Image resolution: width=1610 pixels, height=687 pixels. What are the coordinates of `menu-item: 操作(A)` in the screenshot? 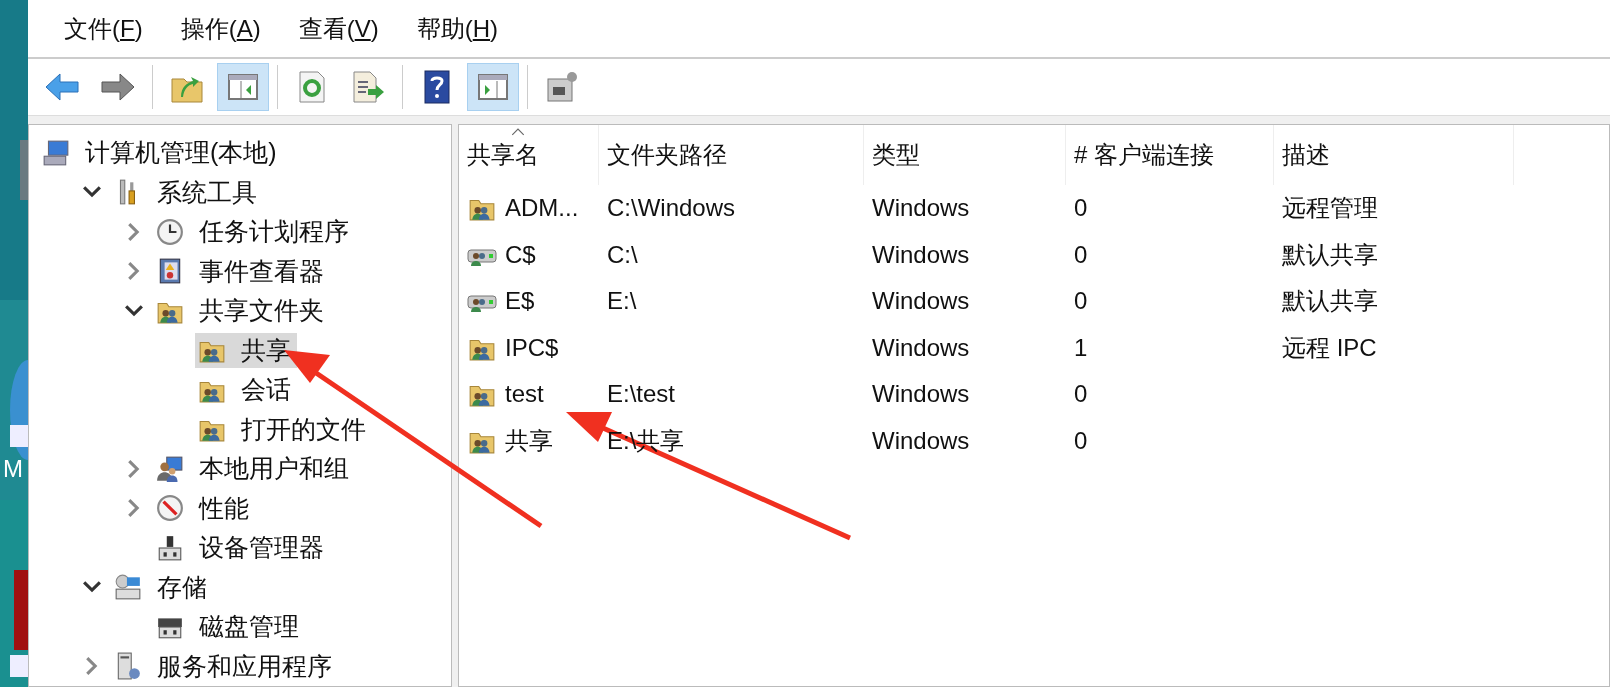 It's located at (220, 28).